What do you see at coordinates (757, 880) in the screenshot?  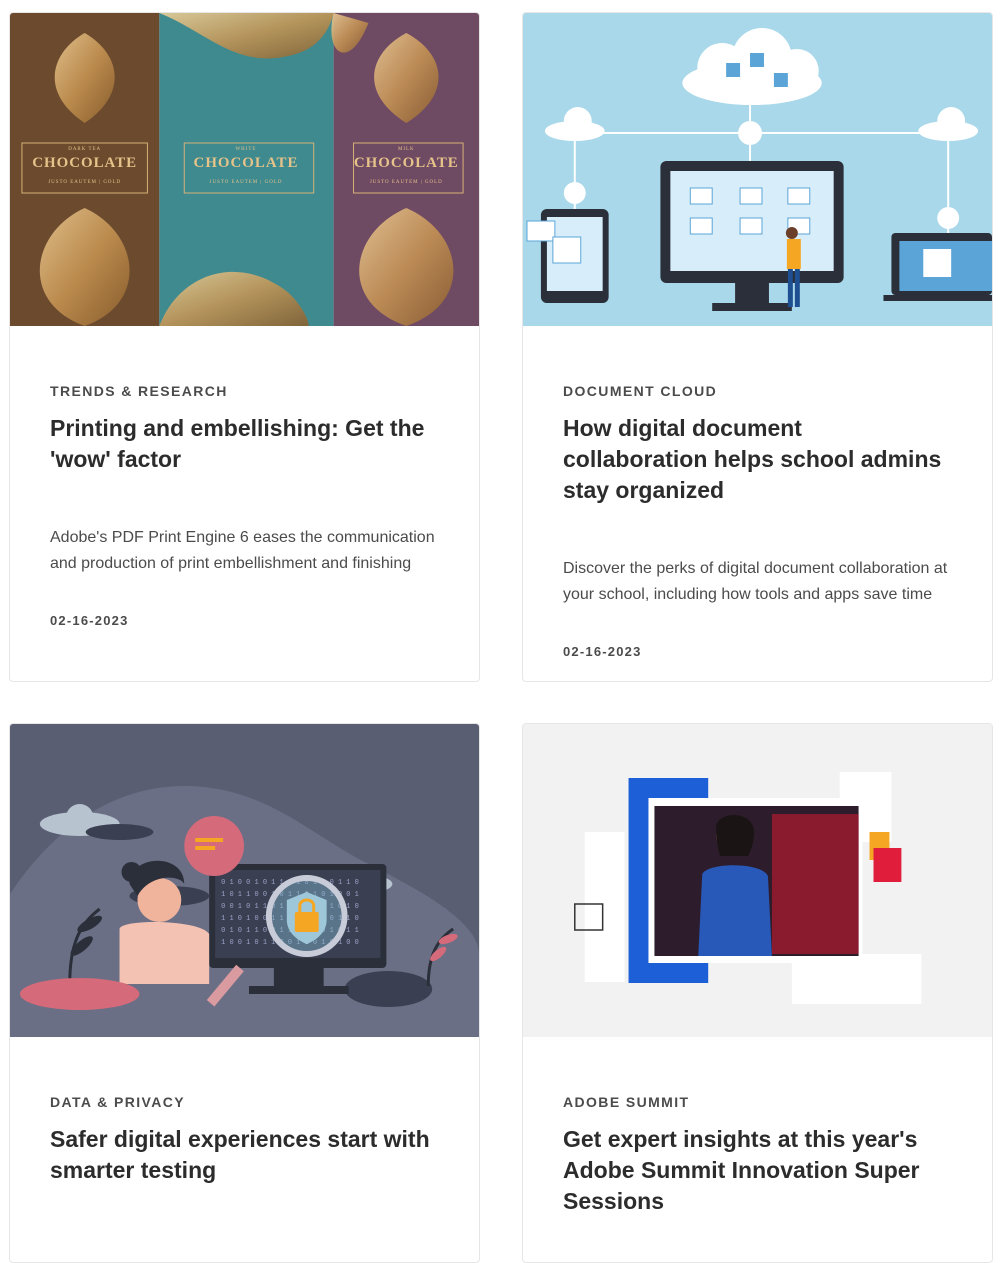 I see `adobe-summit-speaker-image` at bounding box center [757, 880].